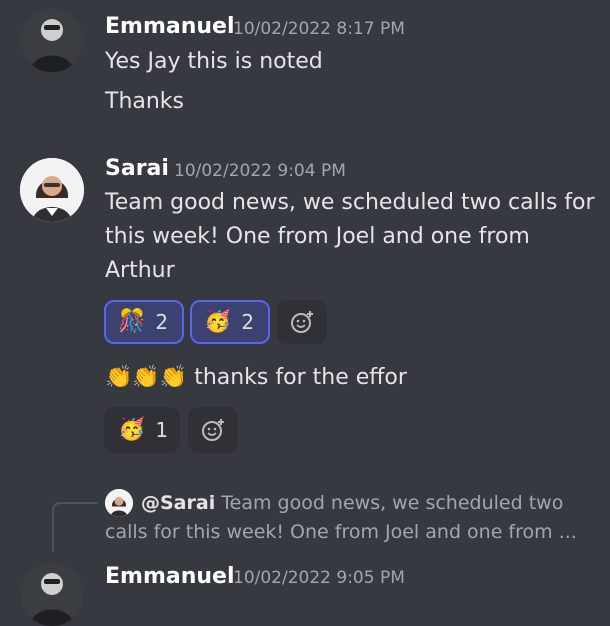 This screenshot has height=626, width=610. What do you see at coordinates (214, 61) in the screenshot?
I see `message-text: Yes Jay this is noted` at bounding box center [214, 61].